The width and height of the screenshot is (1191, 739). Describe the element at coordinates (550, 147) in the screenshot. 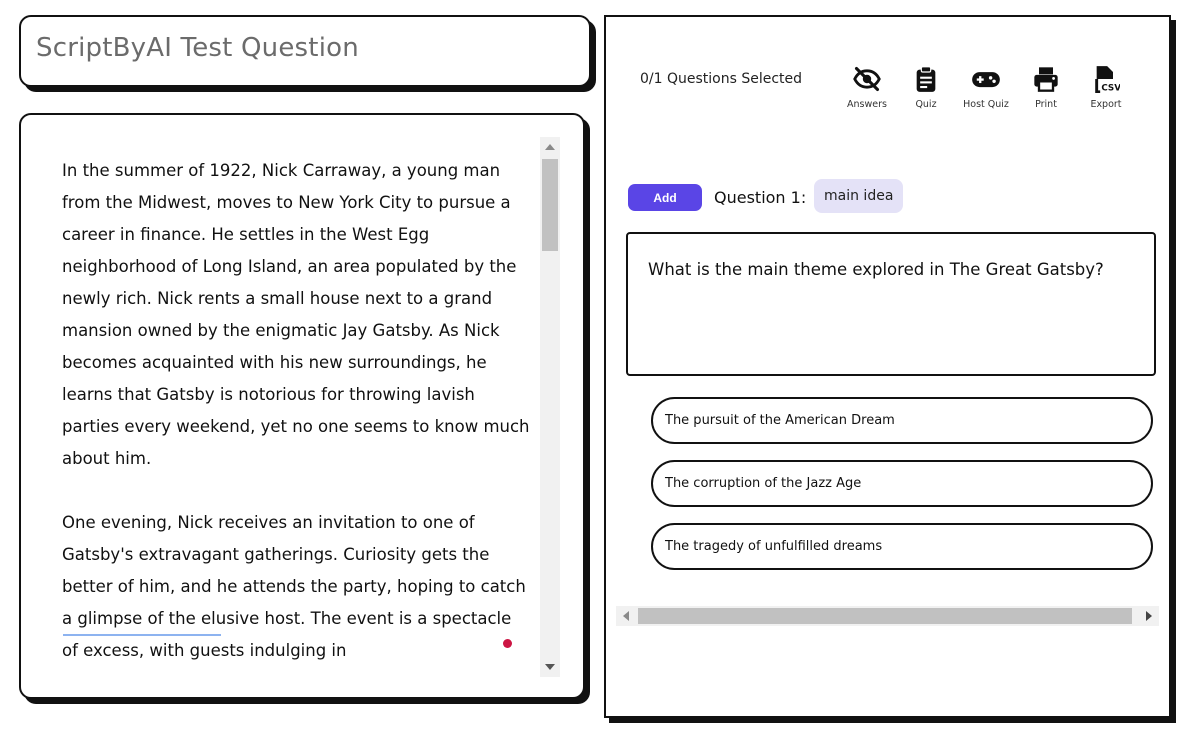

I see `scroll-up-arrow-icon` at that location.